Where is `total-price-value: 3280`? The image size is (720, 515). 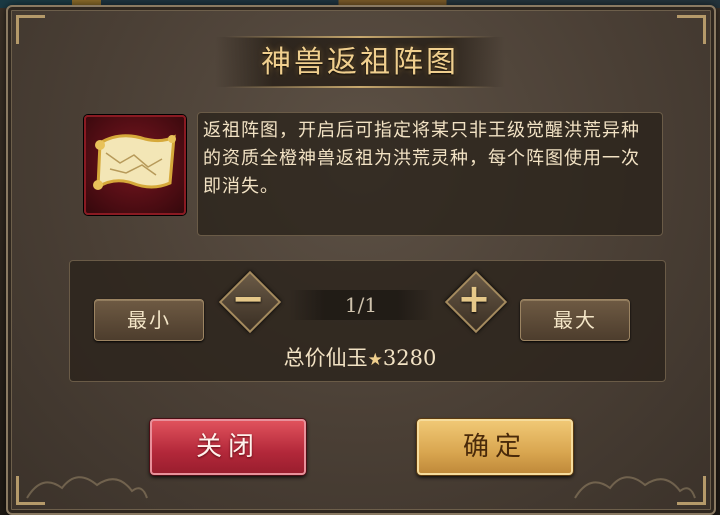
total-price-value: 3280 is located at coordinates (409, 358).